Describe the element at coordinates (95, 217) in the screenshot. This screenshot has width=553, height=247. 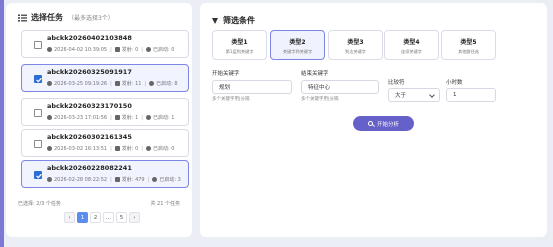
I see `page-button-2: 2` at that location.